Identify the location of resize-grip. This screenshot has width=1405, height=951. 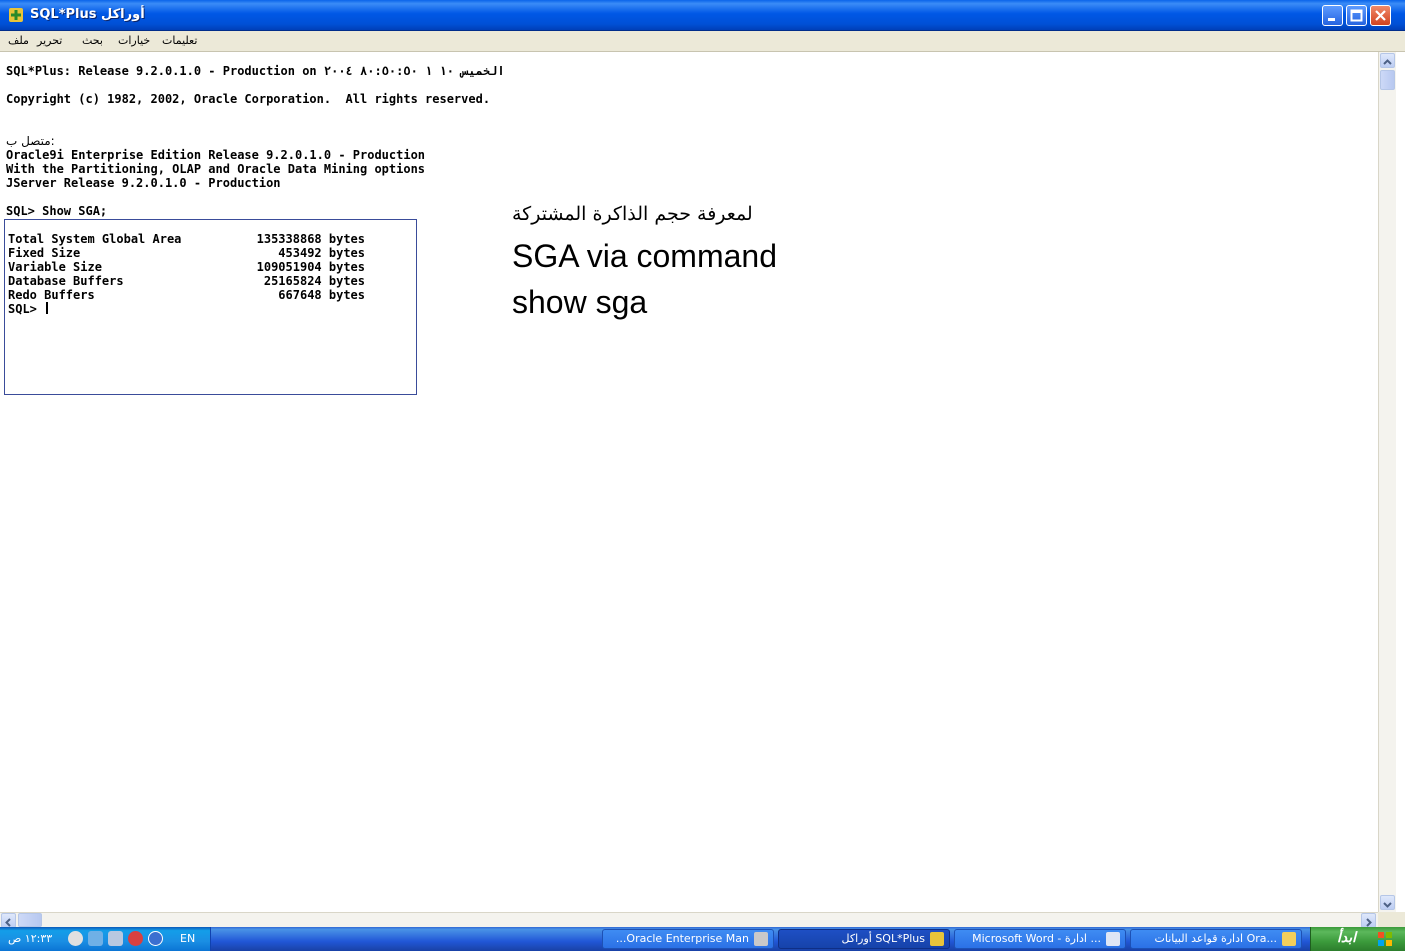
(1391, 919).